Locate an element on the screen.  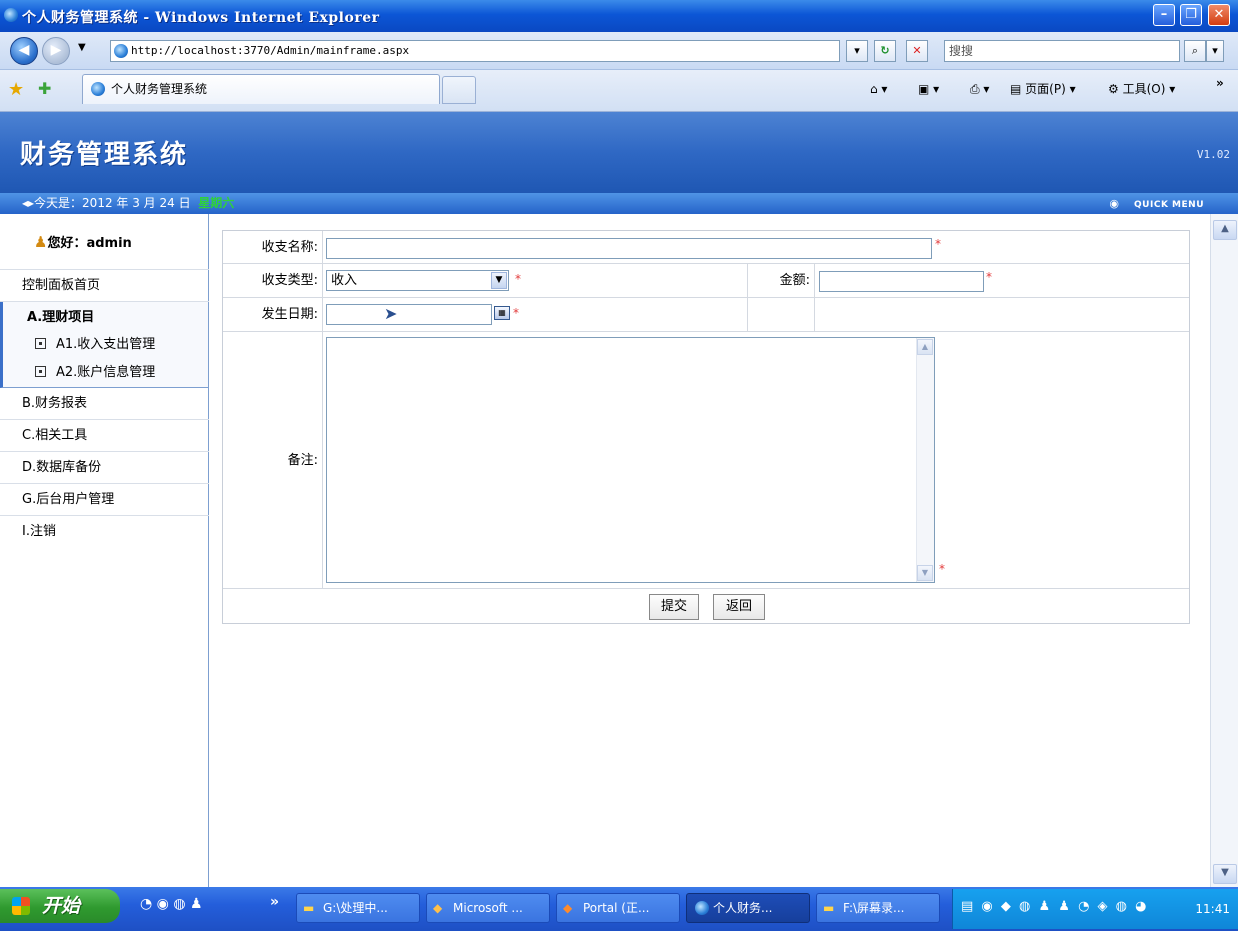
home-icon: ⌂ ▾ is located at coordinates (878, 89).